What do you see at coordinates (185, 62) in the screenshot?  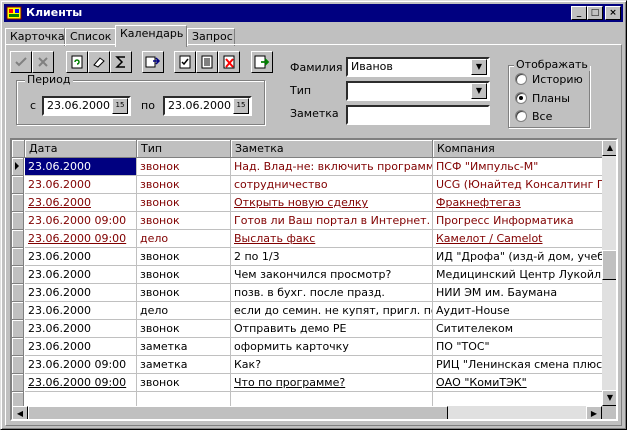 I see `check-report-button` at bounding box center [185, 62].